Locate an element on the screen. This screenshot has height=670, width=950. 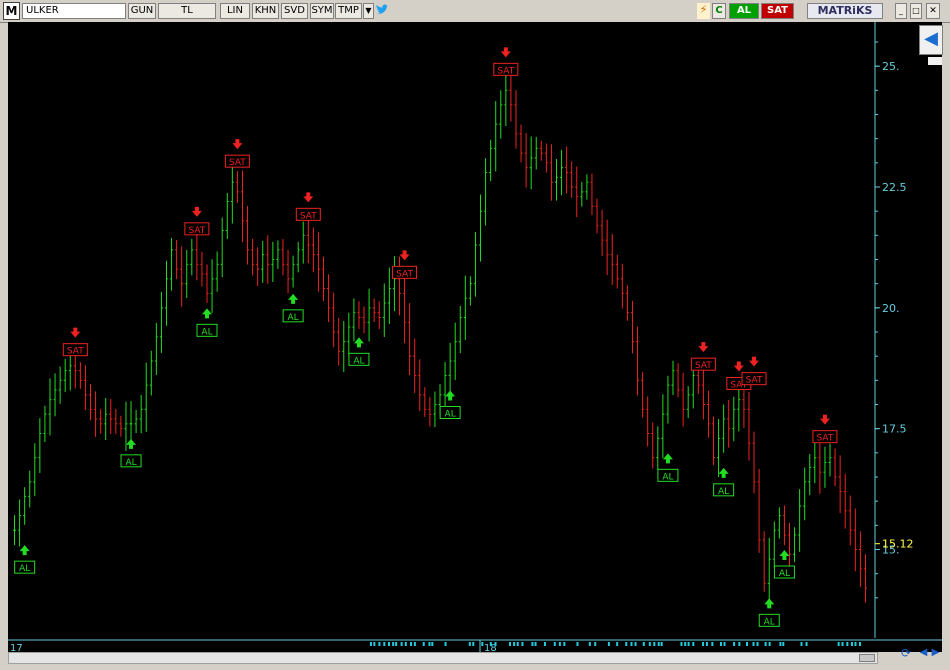
tmp-button: TMP is located at coordinates (348, 11).